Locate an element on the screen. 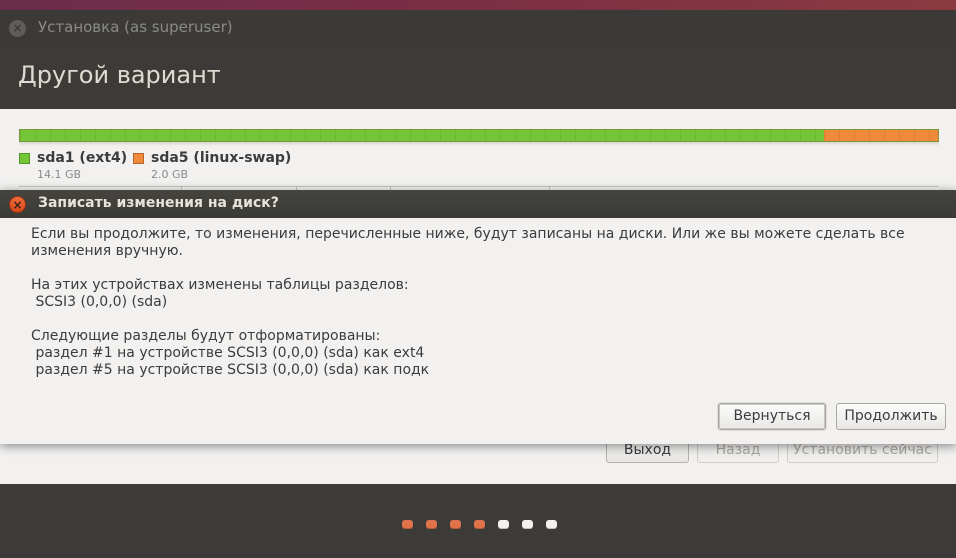 The image size is (956, 558). window-titlebar: × Установка (as superuser) is located at coordinates (478, 27).